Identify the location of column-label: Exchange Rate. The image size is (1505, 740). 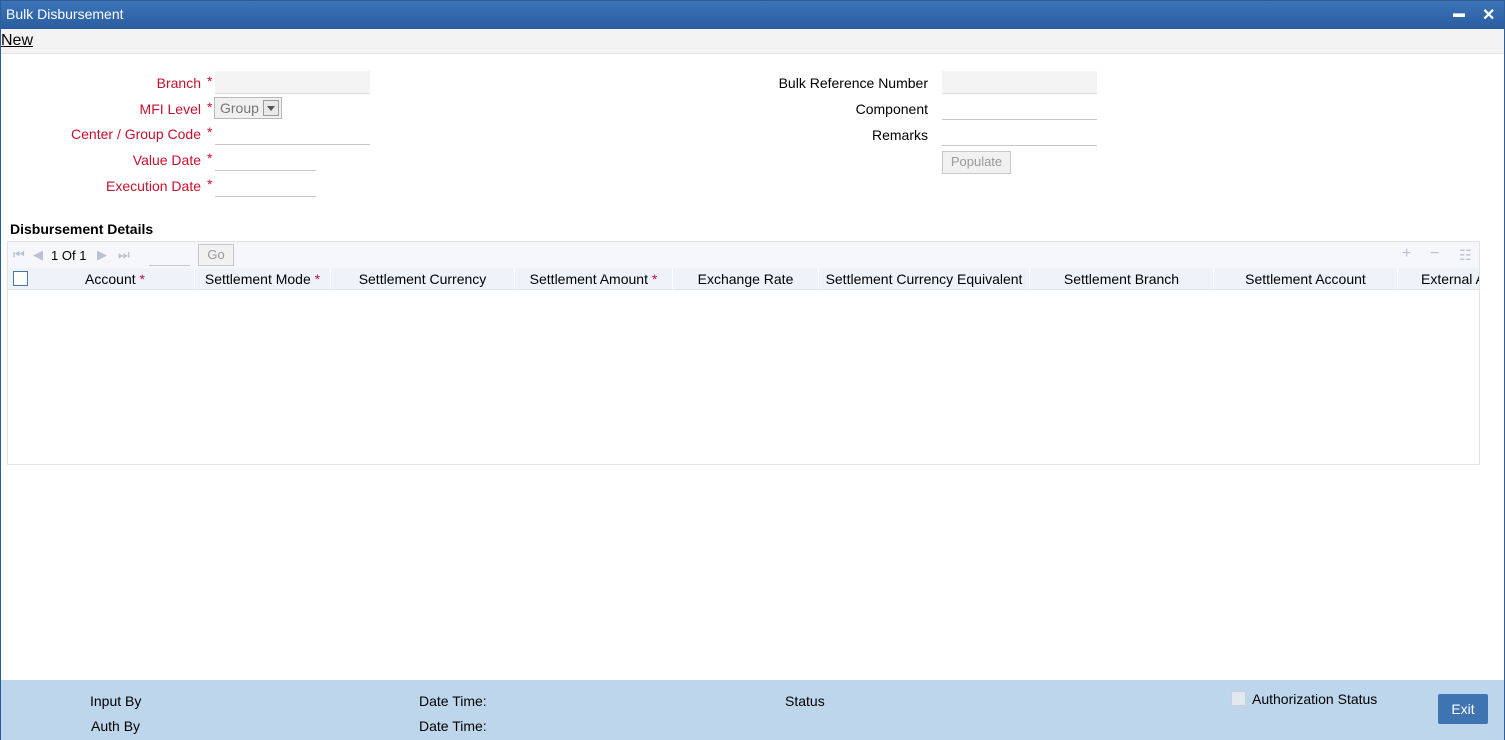
(745, 279).